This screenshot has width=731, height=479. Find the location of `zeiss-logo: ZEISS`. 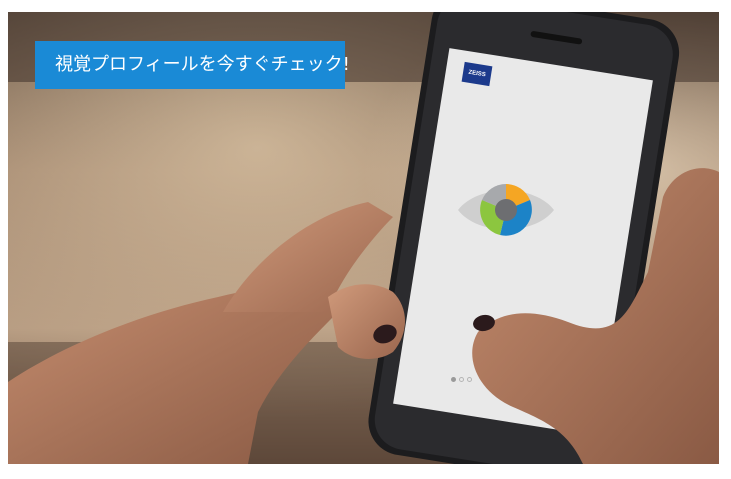

zeiss-logo: ZEISS is located at coordinates (477, 74).